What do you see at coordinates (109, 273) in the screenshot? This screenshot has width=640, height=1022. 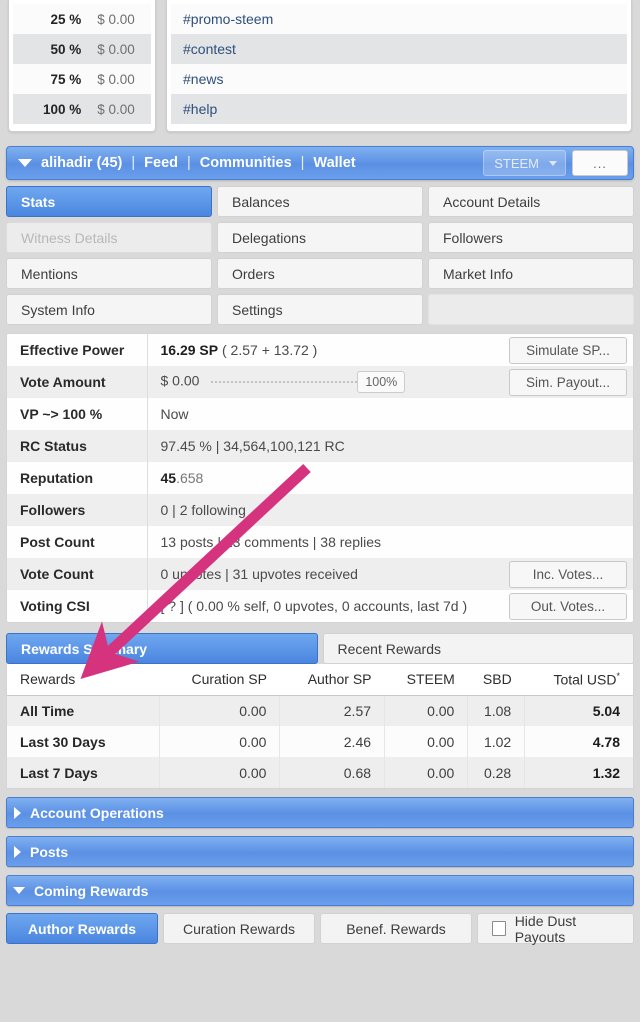 I see `tab-mentions: Mentions` at bounding box center [109, 273].